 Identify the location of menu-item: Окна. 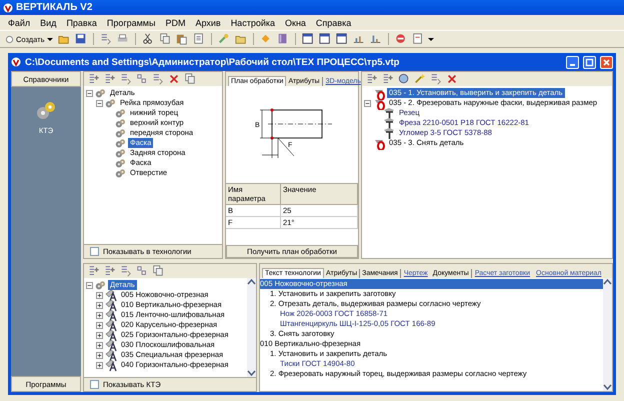
(295, 22).